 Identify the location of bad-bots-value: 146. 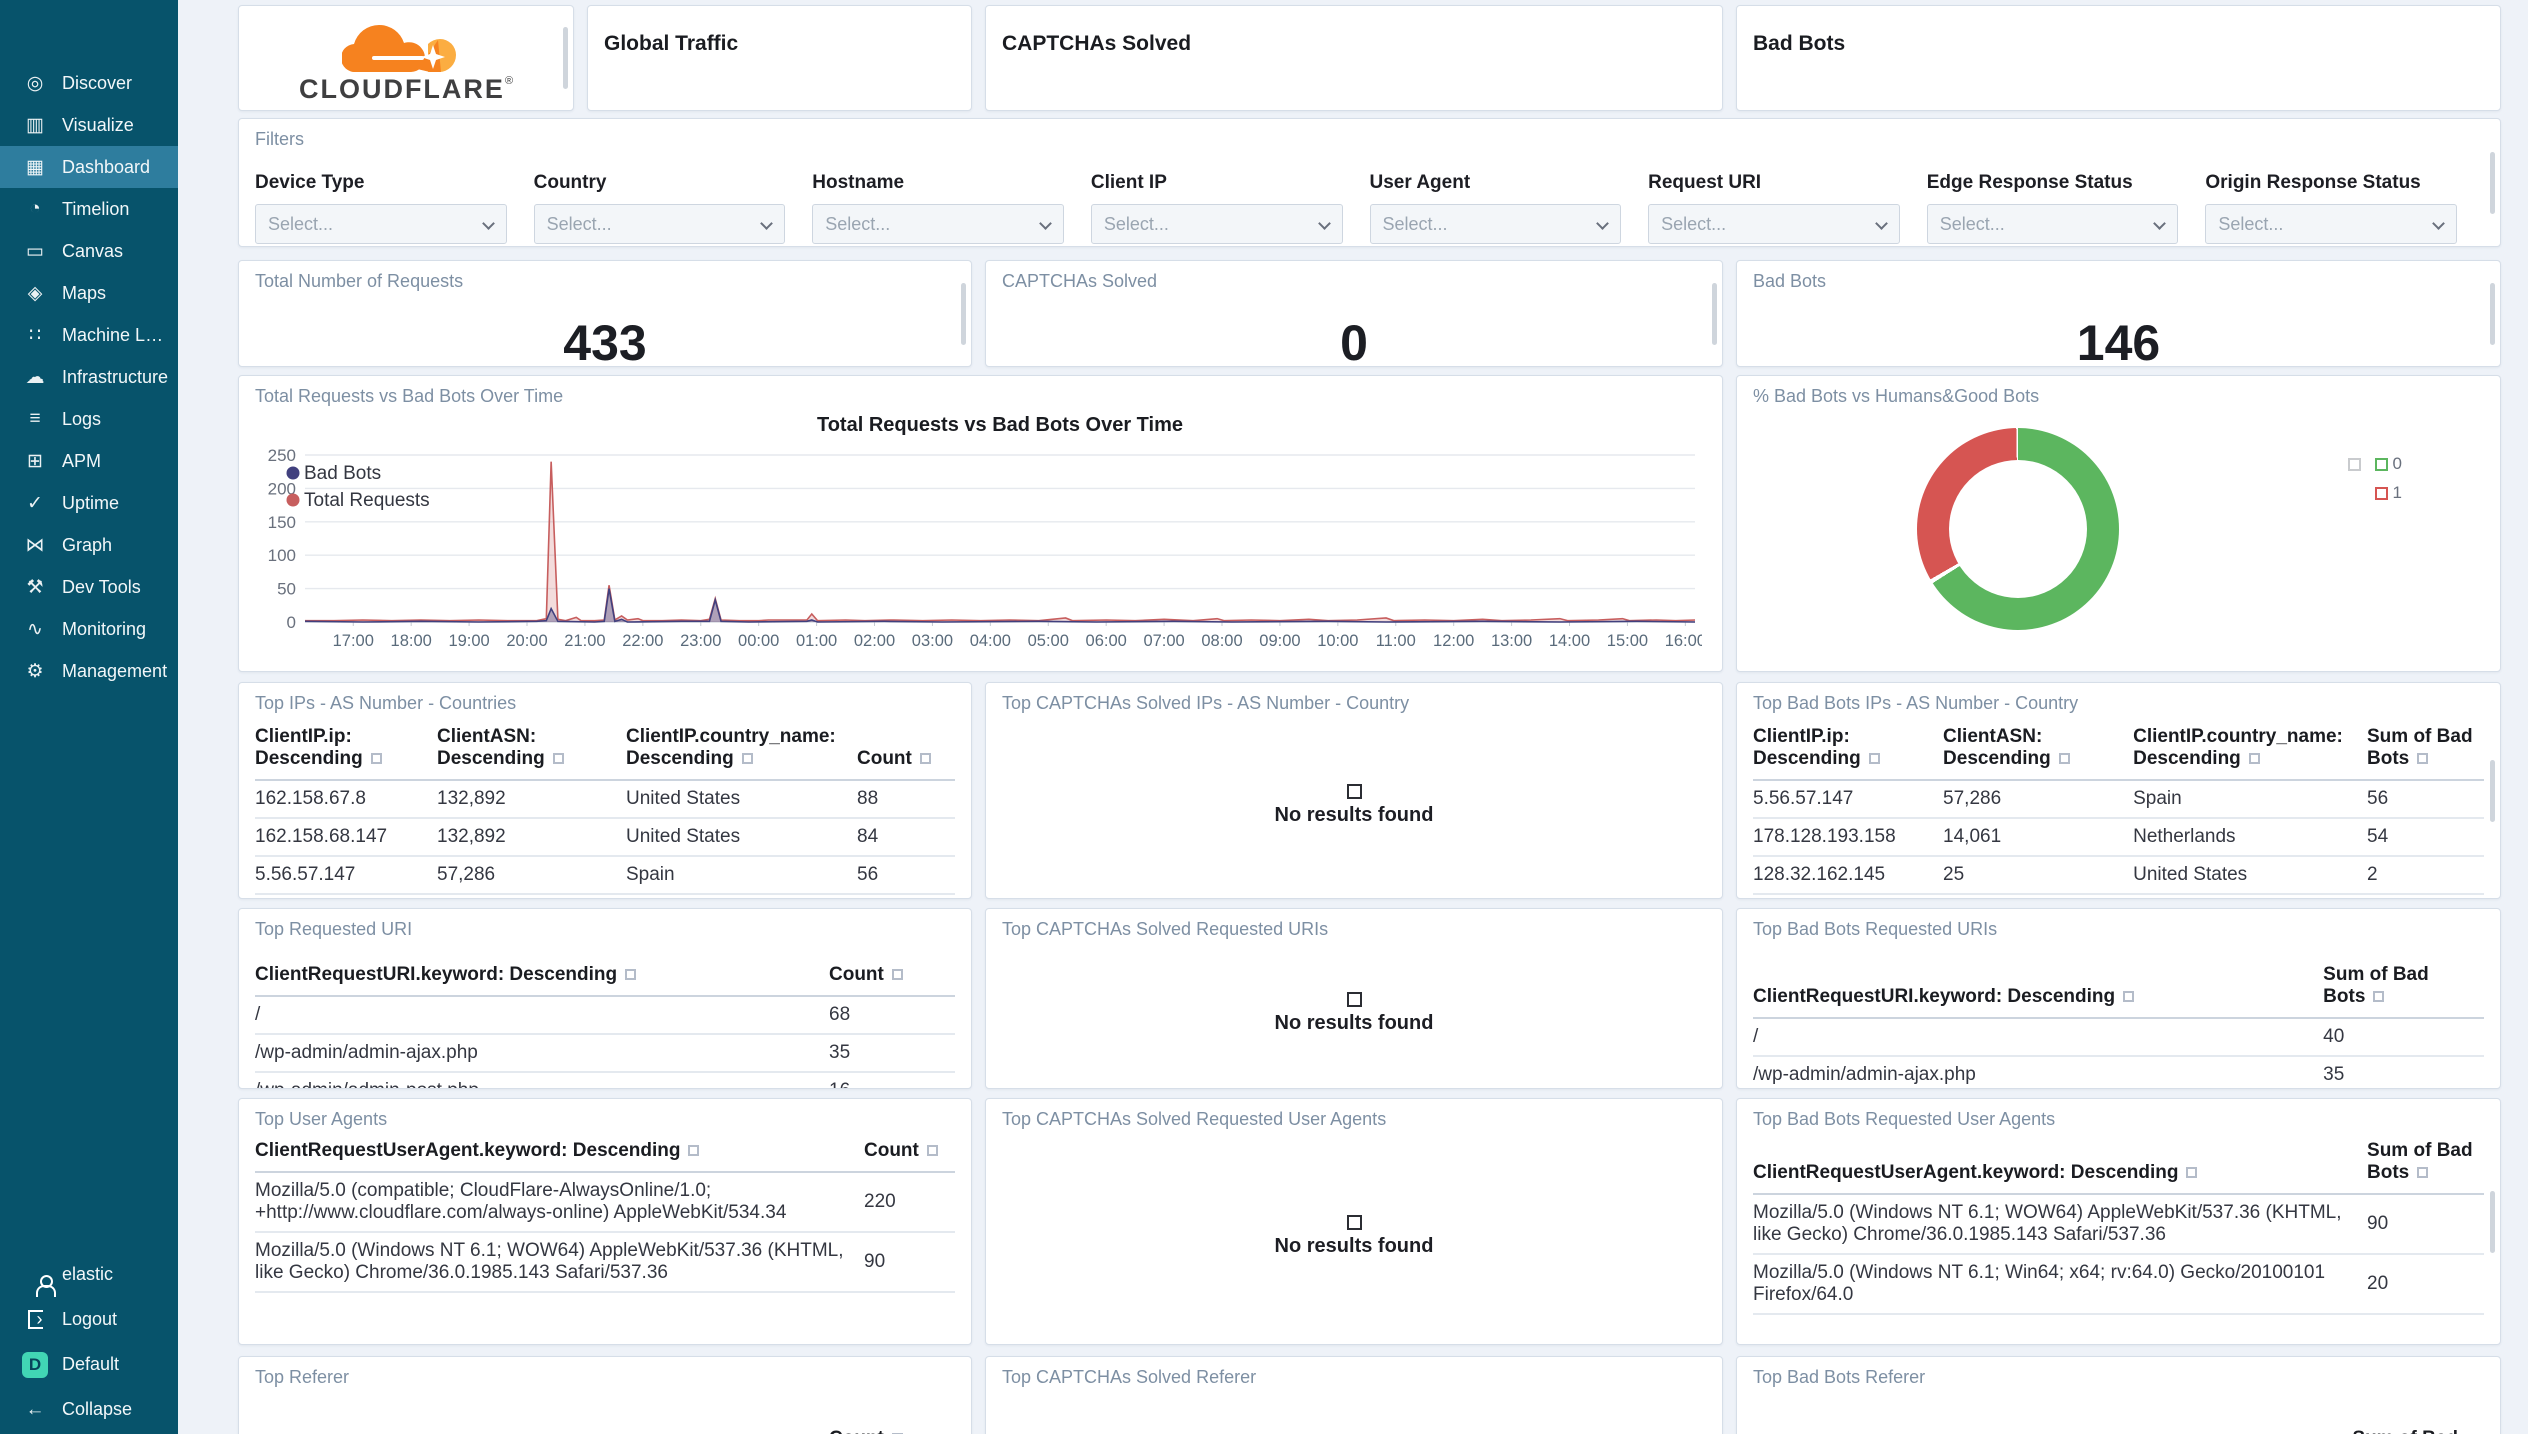
(2118, 341).